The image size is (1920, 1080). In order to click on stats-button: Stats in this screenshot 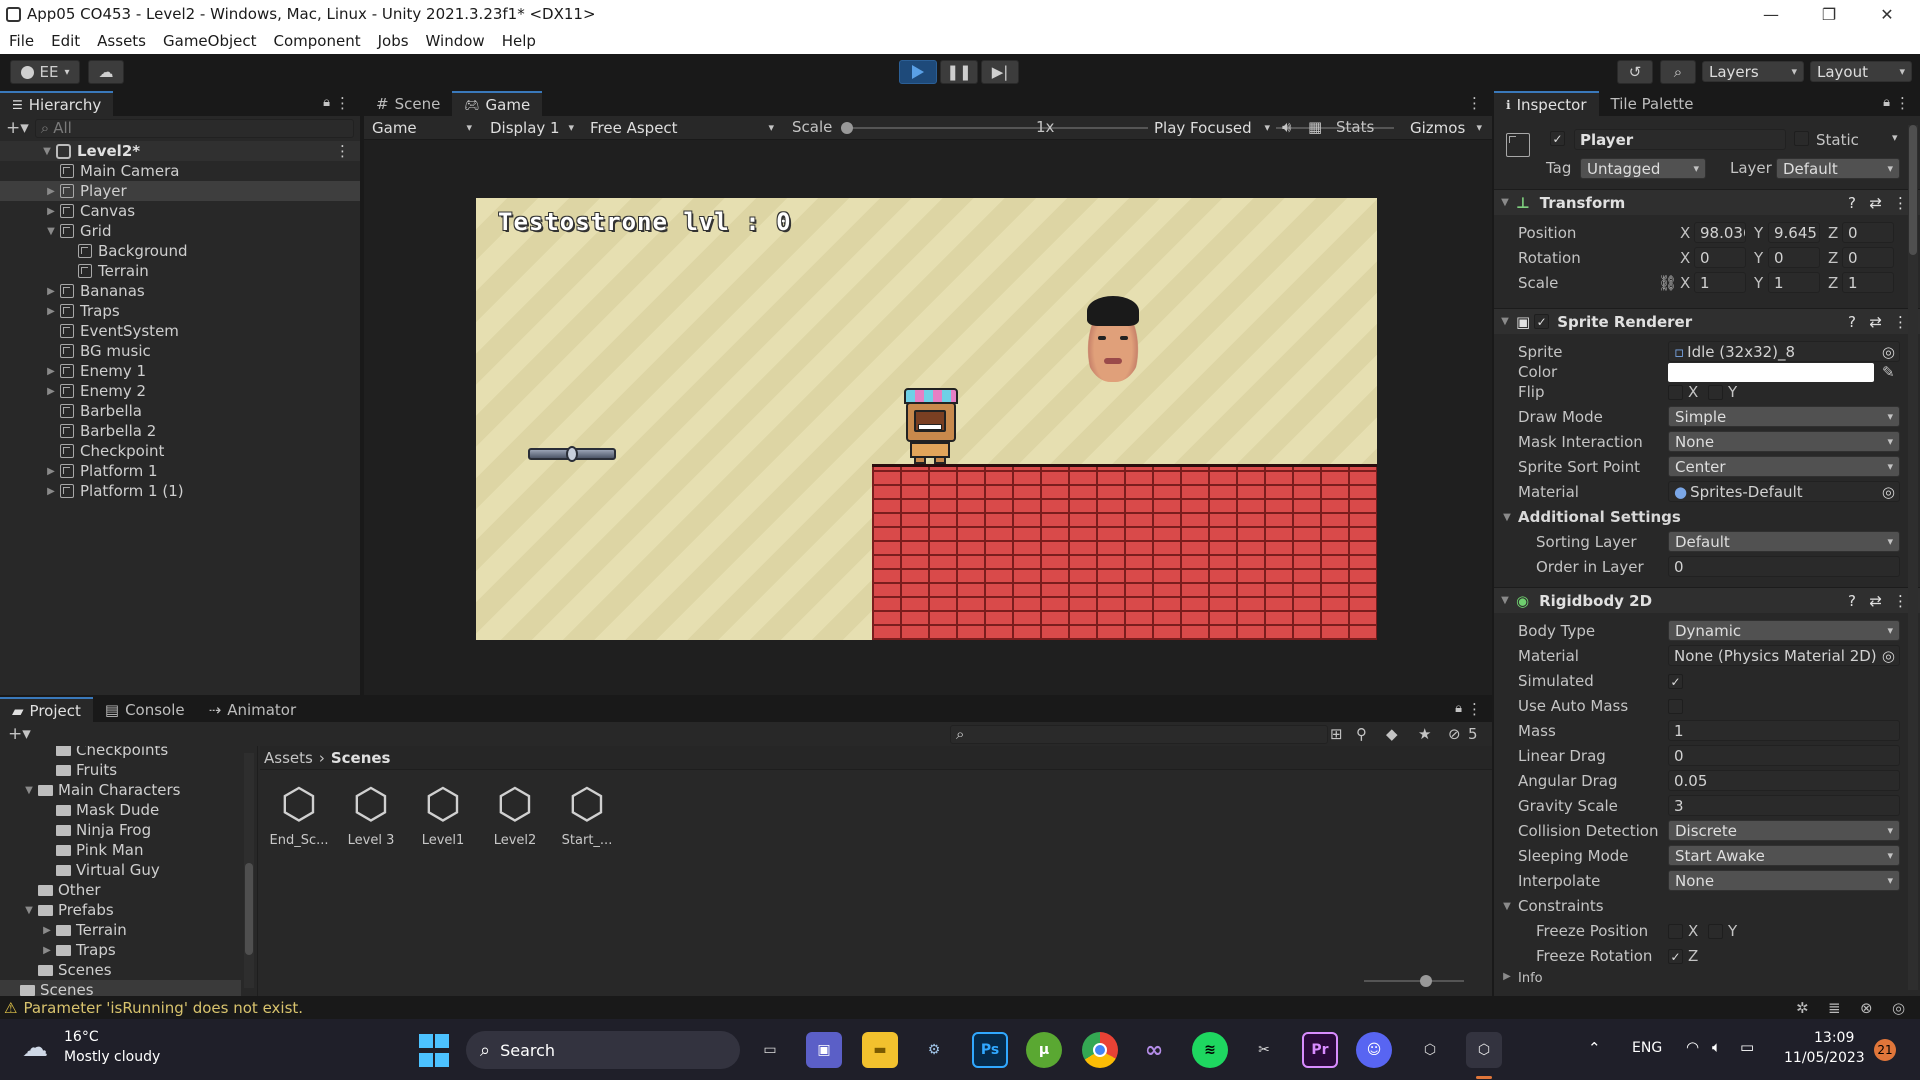, I will do `click(1355, 127)`.